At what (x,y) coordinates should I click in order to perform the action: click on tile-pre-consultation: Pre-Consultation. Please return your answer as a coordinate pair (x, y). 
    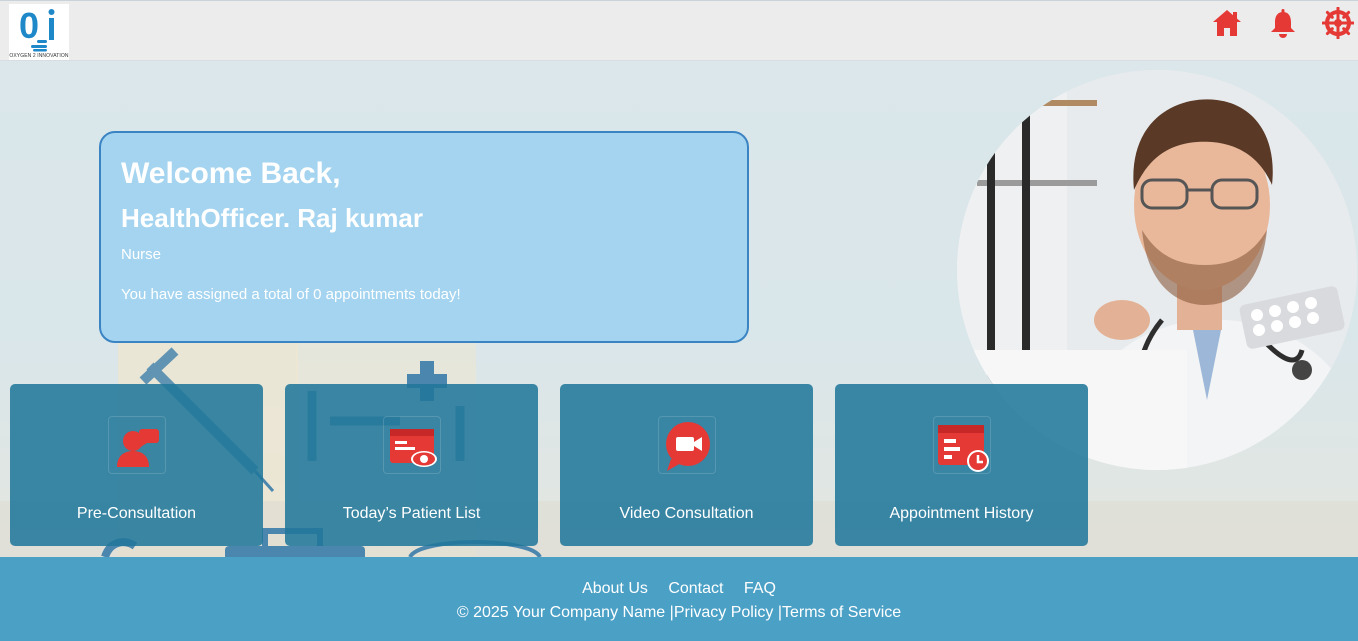
    Looking at the image, I should click on (136, 465).